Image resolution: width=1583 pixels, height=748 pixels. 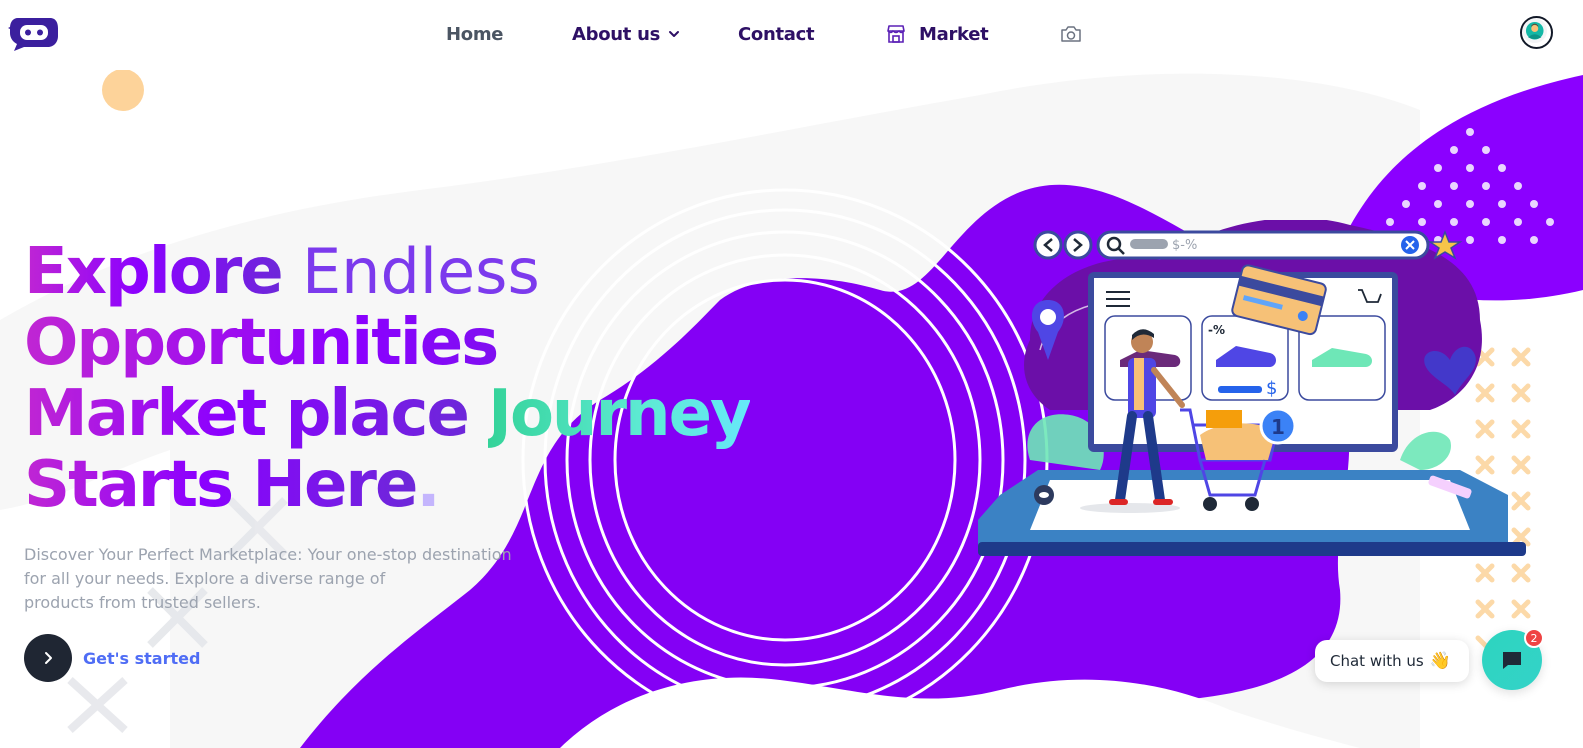 I want to click on nav-link-market: Market, so click(x=972, y=34).